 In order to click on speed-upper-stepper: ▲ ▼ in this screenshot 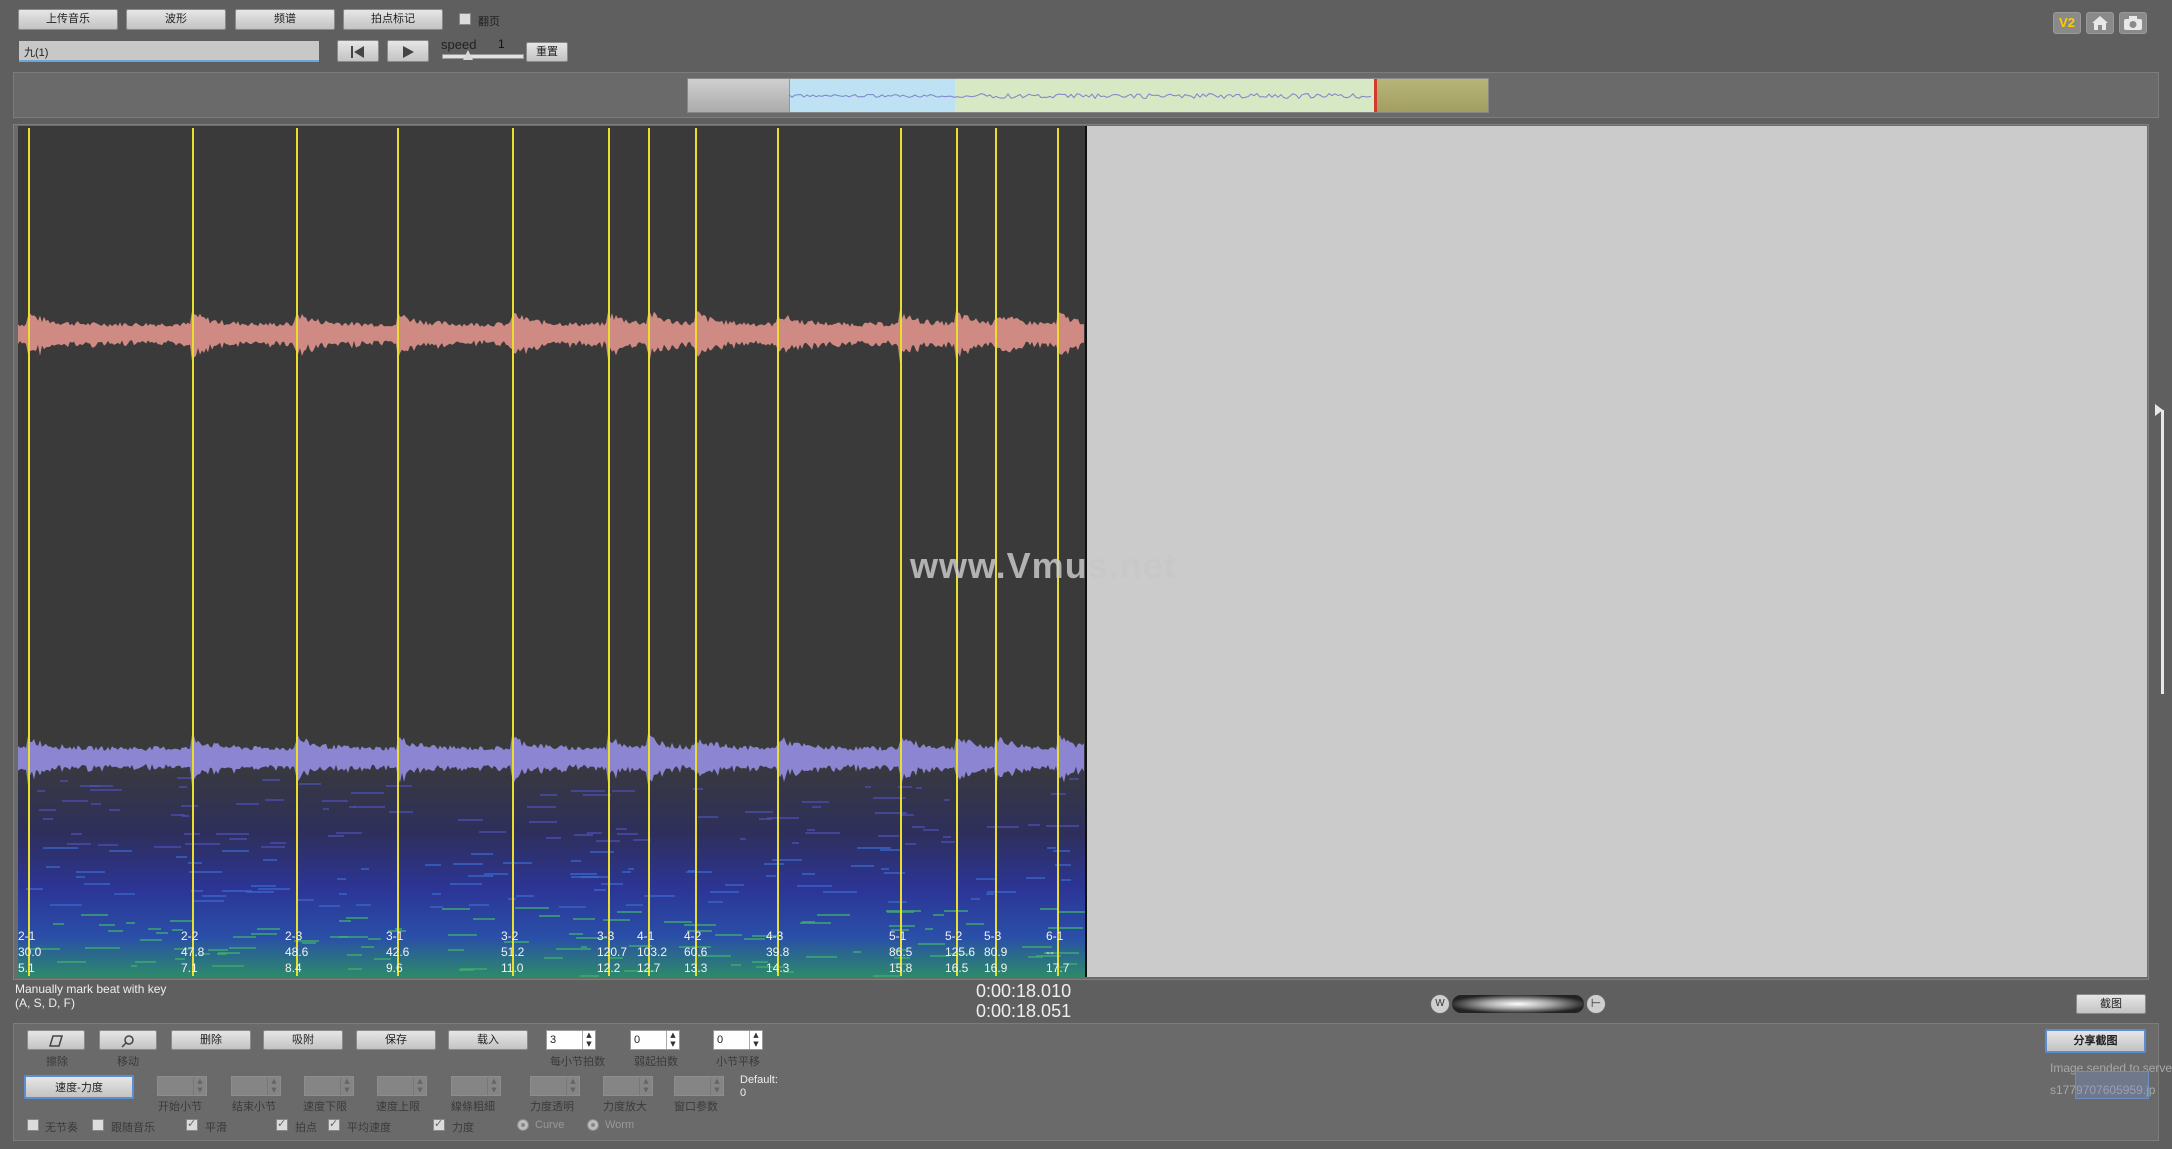, I will do `click(402, 1086)`.